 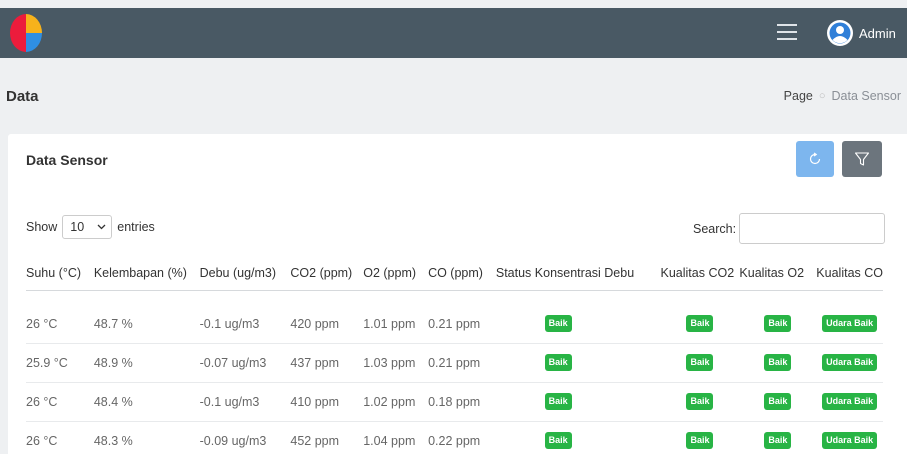 What do you see at coordinates (462, 402) in the screenshot?
I see `table-cell: 0.18 ppm` at bounding box center [462, 402].